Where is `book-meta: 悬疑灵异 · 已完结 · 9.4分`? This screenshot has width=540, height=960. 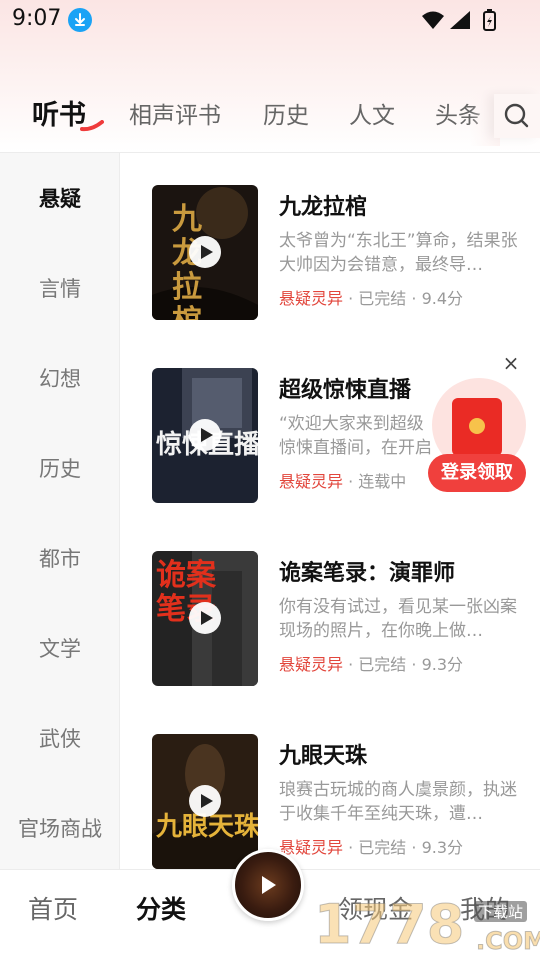 book-meta: 悬疑灵异 · 已完结 · 9.4分 is located at coordinates (371, 298).